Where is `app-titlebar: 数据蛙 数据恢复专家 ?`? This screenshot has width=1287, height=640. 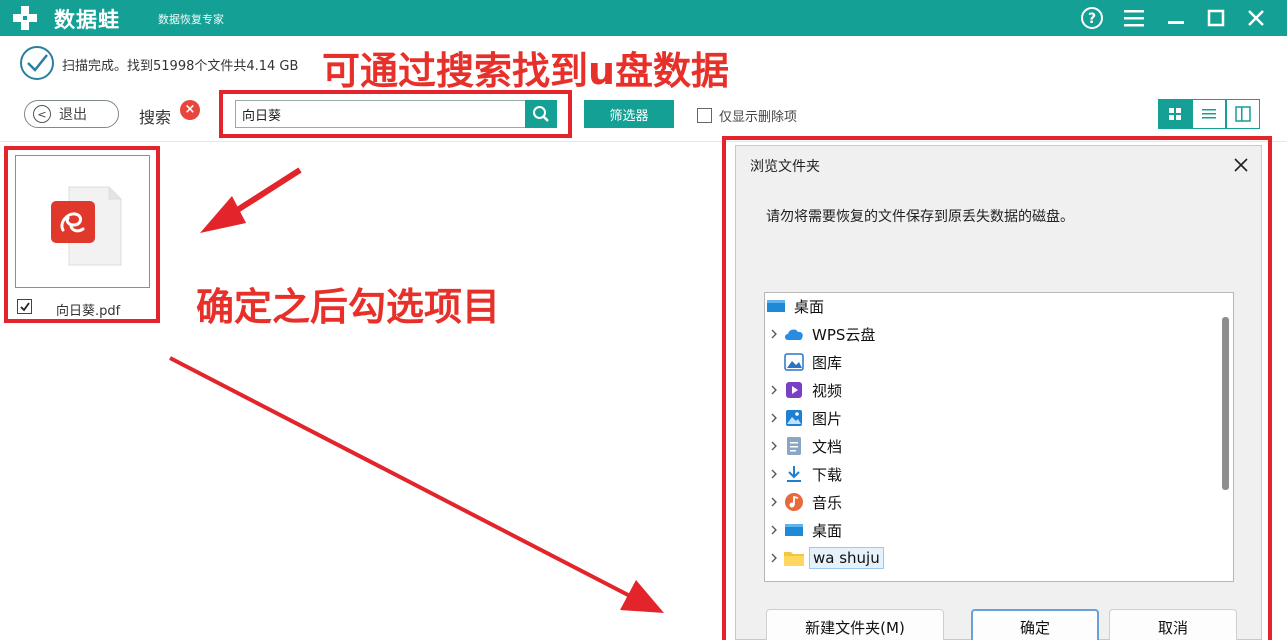 app-titlebar: 数据蛙 数据恢复专家 ? is located at coordinates (643, 18).